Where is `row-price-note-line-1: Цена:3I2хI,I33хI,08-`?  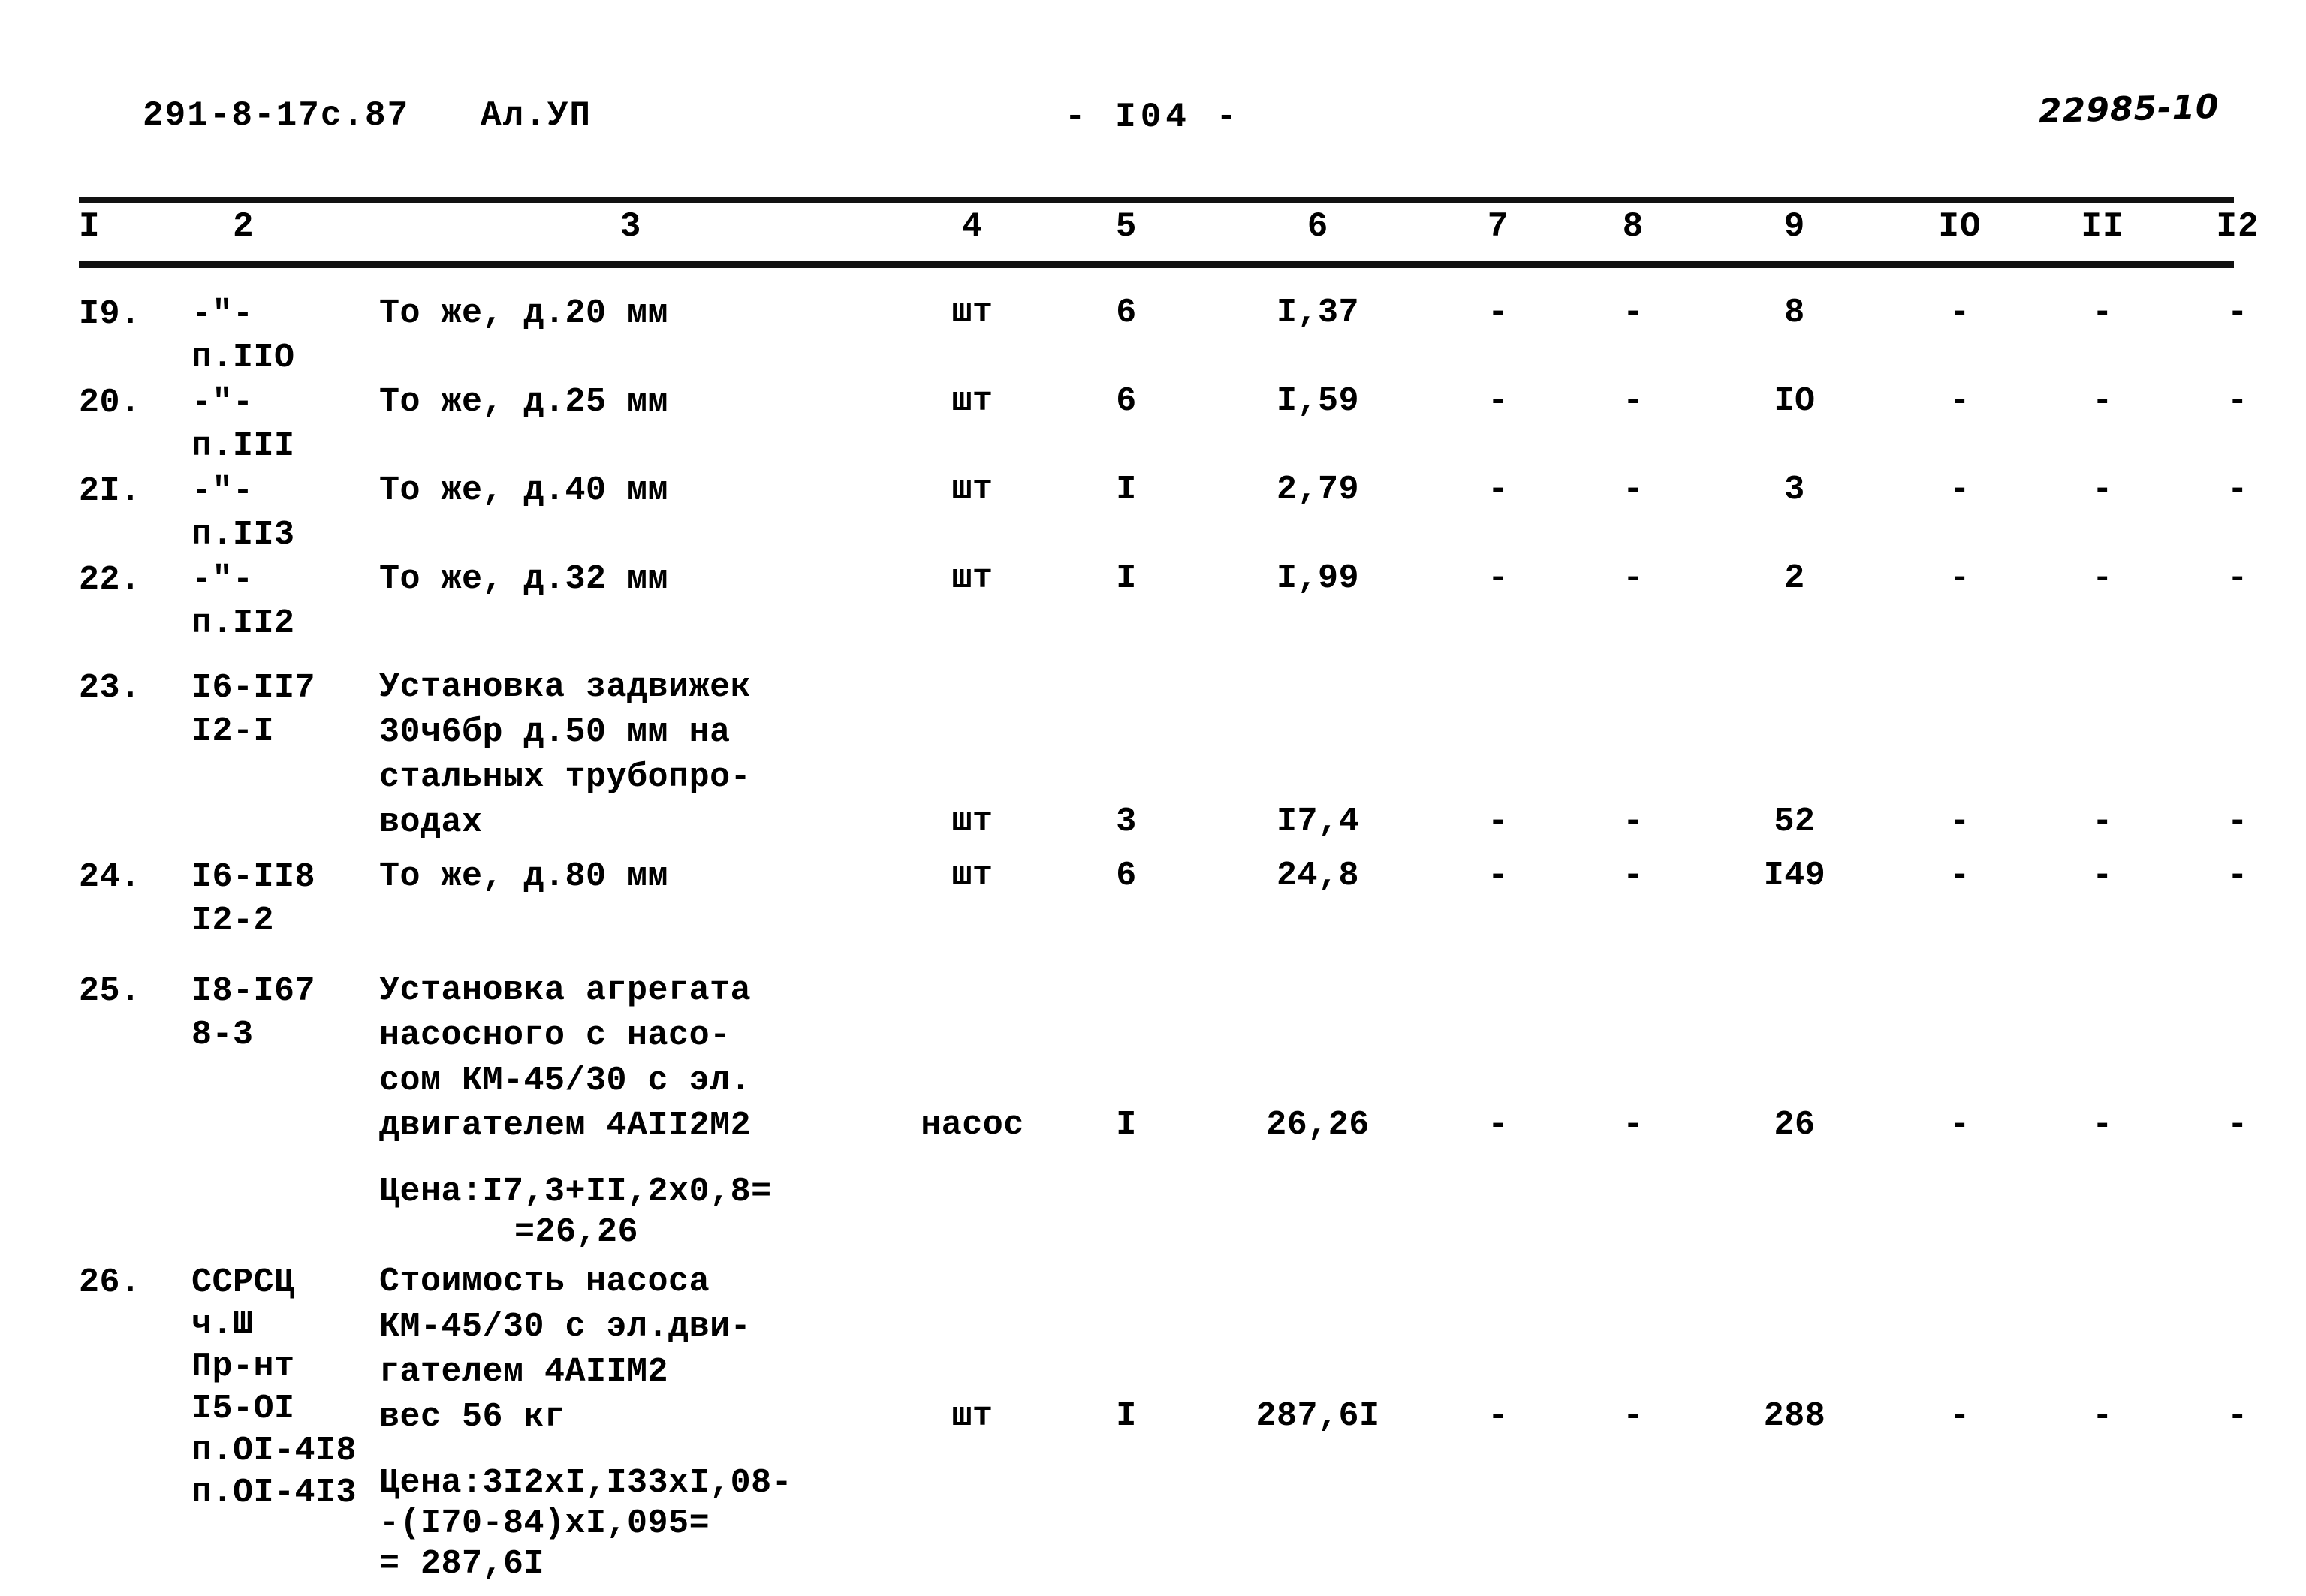
row-price-note-line-1: Цена:3I2хI,I33хI,08- is located at coordinates (586, 1483).